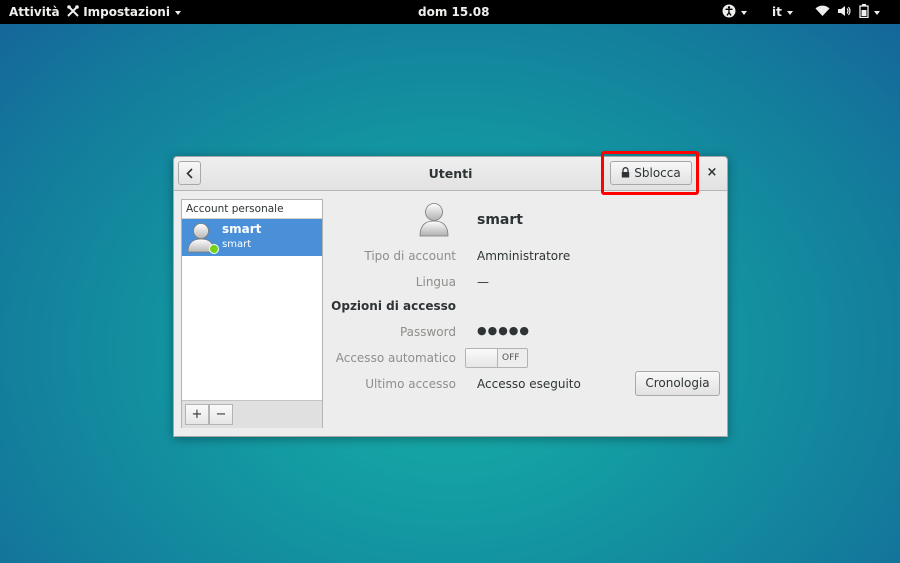 The width and height of the screenshot is (900, 563). I want to click on user-list-name: smart, so click(242, 229).